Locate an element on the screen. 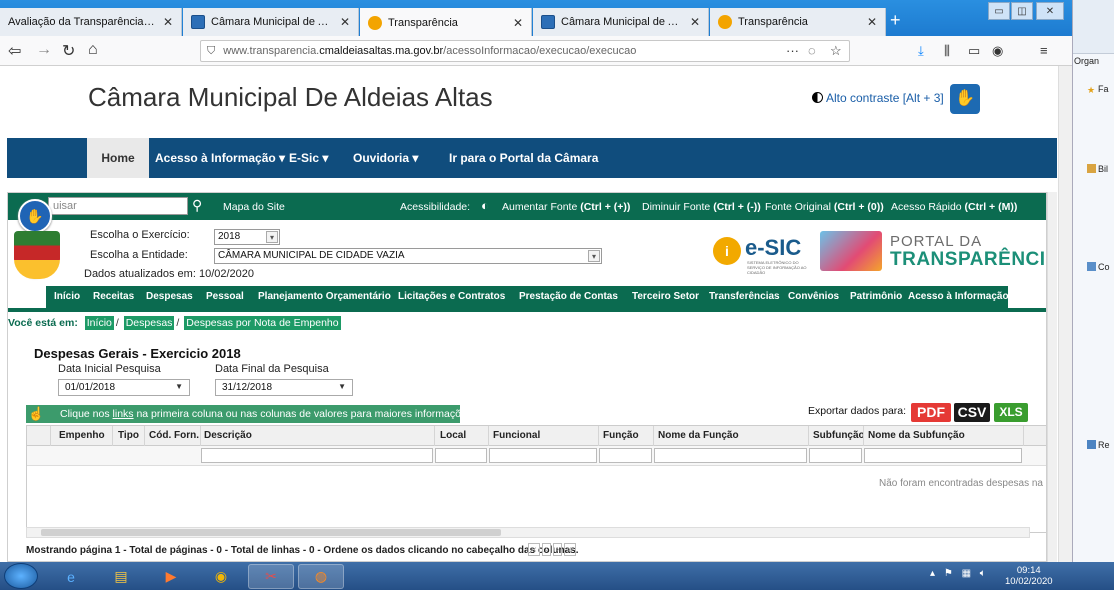  new-tab-icon: + is located at coordinates (895, 20).